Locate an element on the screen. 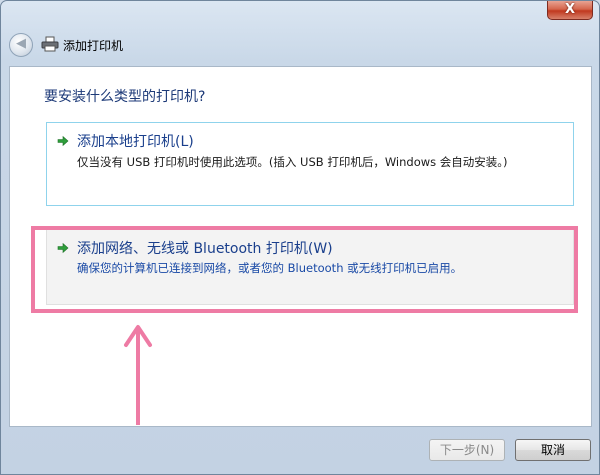  option-title: 添加本地打印机(L) is located at coordinates (135, 142).